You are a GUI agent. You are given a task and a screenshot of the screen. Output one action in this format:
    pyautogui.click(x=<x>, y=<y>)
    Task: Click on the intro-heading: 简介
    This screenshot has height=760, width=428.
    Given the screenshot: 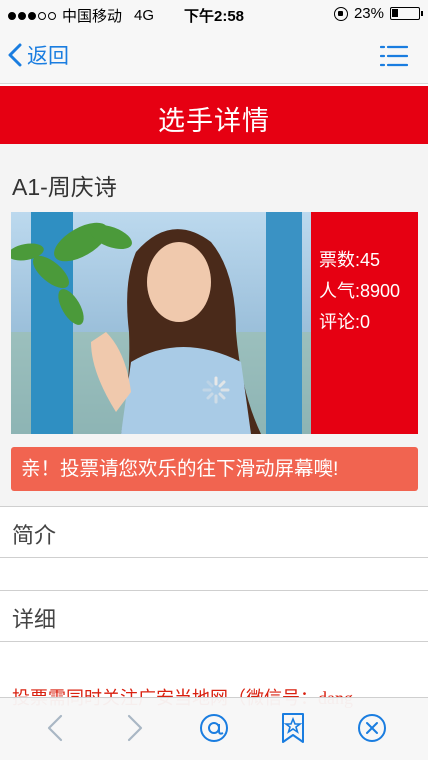 What is the action you would take?
    pyautogui.click(x=34, y=535)
    